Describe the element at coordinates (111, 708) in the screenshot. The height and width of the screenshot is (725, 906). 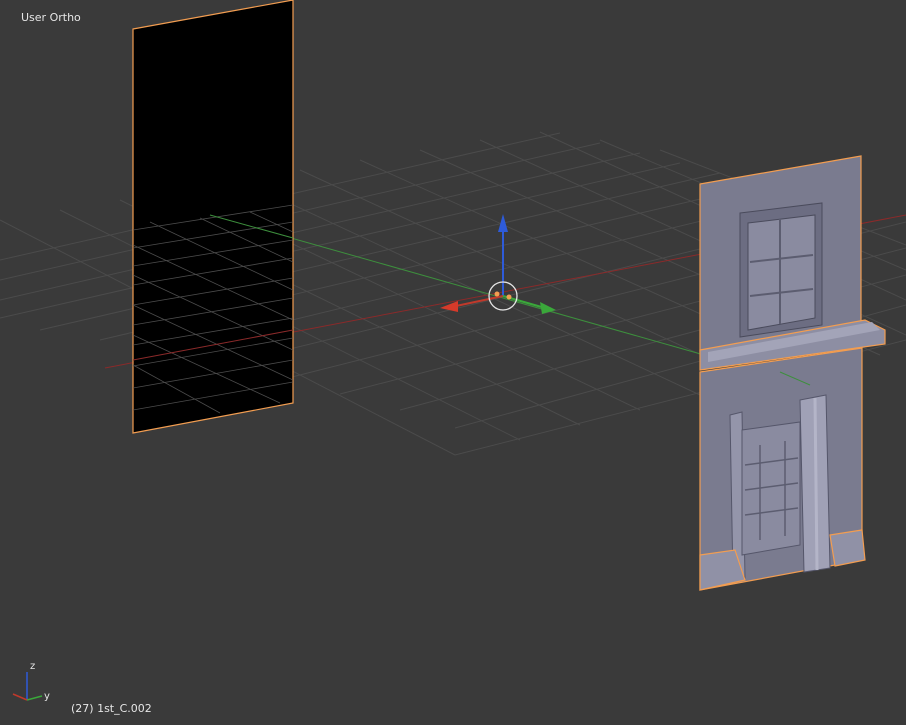
I see `object-info: (27) 1st_C.002` at that location.